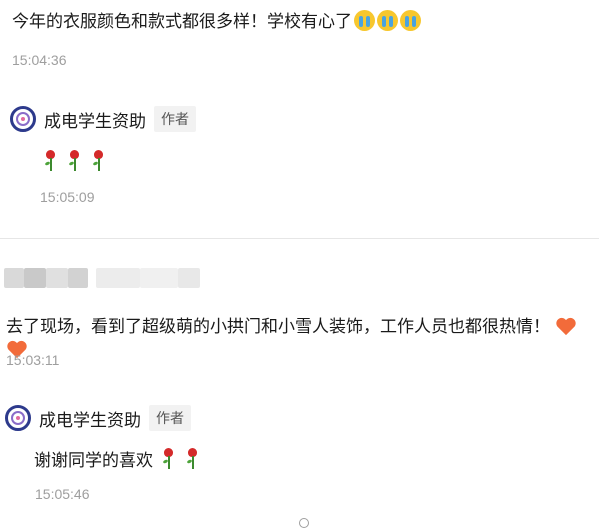  Describe the element at coordinates (67, 197) in the screenshot. I see `reply-1-time: 15:05:09` at that location.